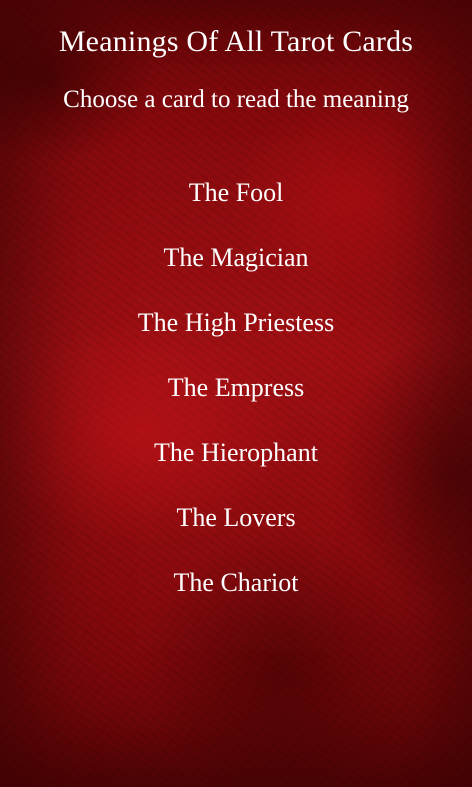 Image resolution: width=472 pixels, height=787 pixels. I want to click on page-title: Meanings Of All Tarot Cards, so click(236, 41).